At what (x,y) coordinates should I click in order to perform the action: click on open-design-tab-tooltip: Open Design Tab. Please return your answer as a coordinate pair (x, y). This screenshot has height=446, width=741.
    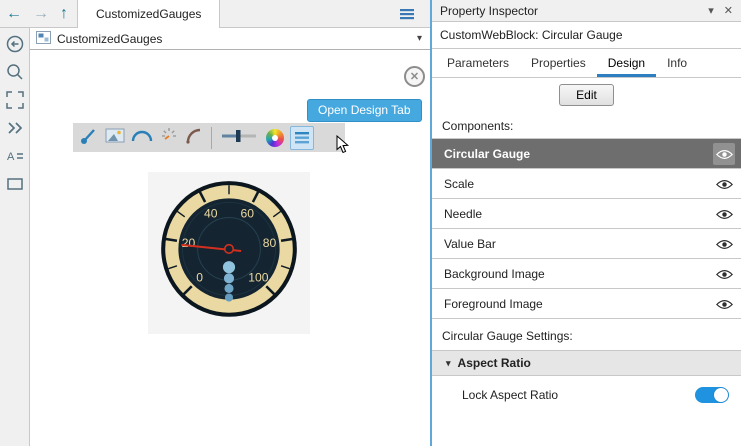
    Looking at the image, I should click on (364, 110).